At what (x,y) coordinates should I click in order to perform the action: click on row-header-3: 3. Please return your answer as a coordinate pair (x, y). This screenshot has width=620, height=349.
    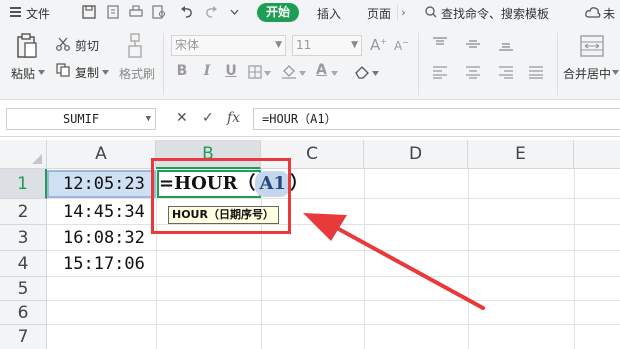
    Looking at the image, I should click on (23, 238).